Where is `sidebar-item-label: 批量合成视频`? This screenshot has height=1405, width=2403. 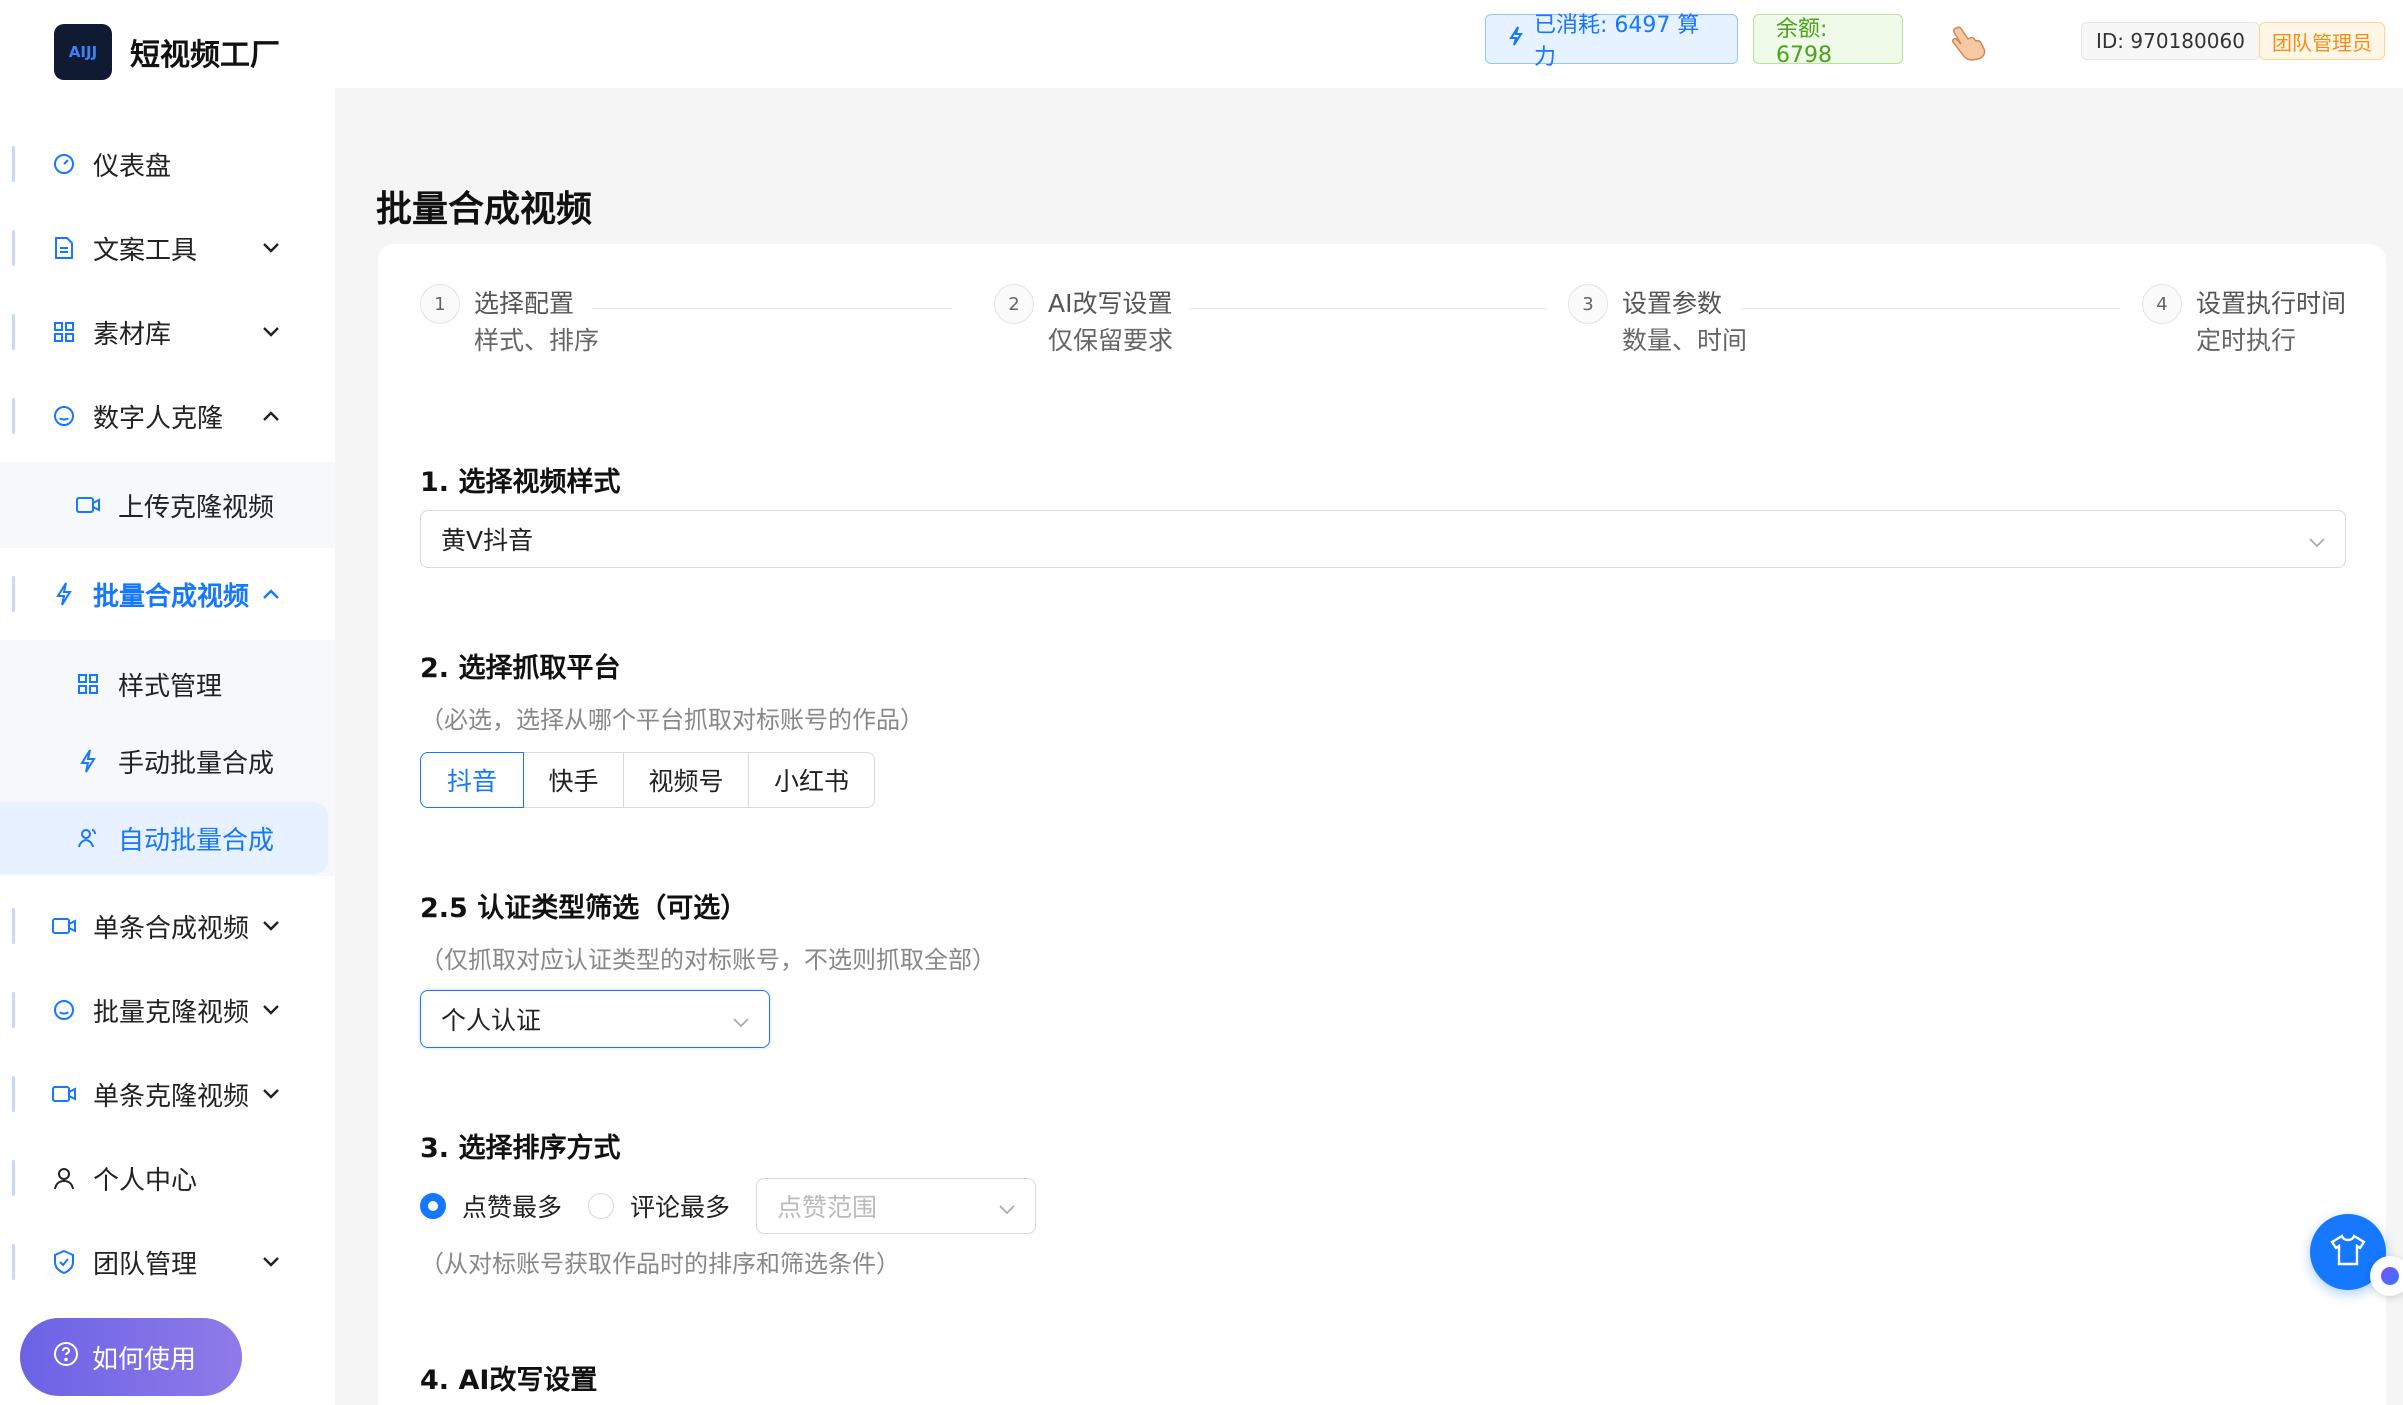 sidebar-item-label: 批量合成视频 is located at coordinates (171, 596).